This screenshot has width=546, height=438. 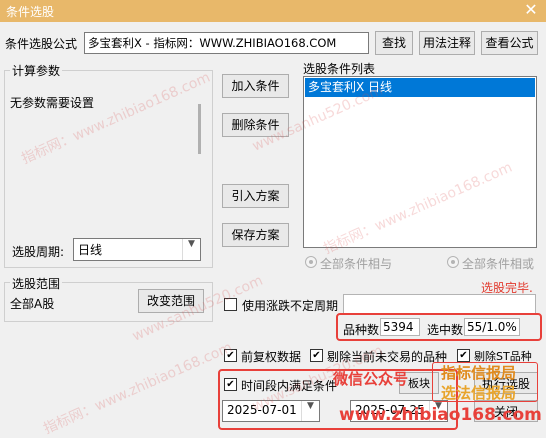 I want to click on find-button: 查找, so click(x=394, y=43).